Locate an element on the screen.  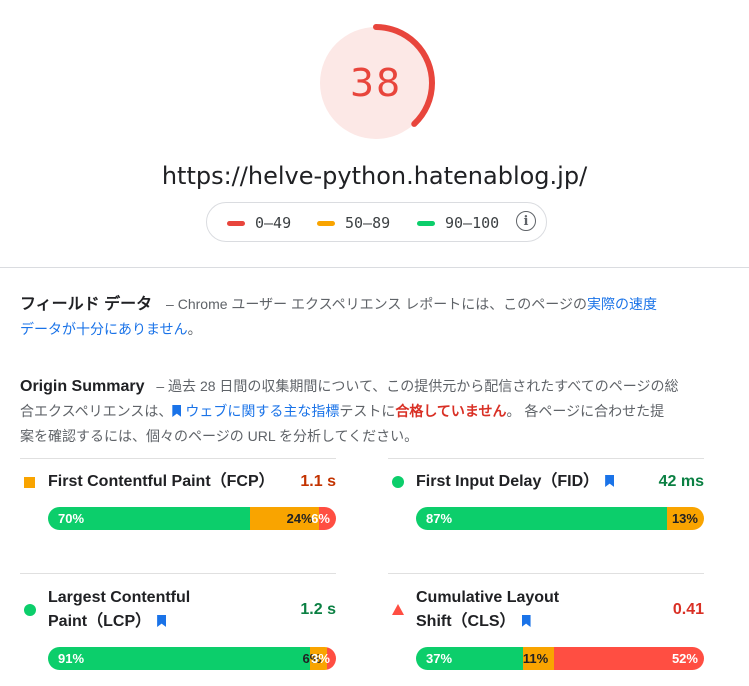
origin-summary-text3: 案を確認するには、個々のページの URL を分析してください。 is located at coordinates (219, 436).